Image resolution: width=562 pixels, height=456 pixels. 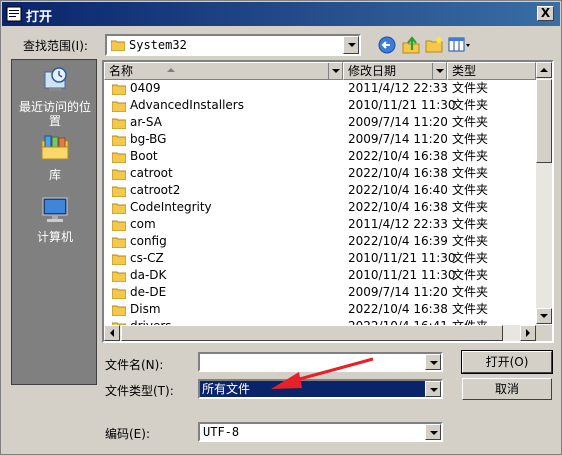 I want to click on table-row: com 2011/4/12 22:33 文件夹, so click(x=320, y=224).